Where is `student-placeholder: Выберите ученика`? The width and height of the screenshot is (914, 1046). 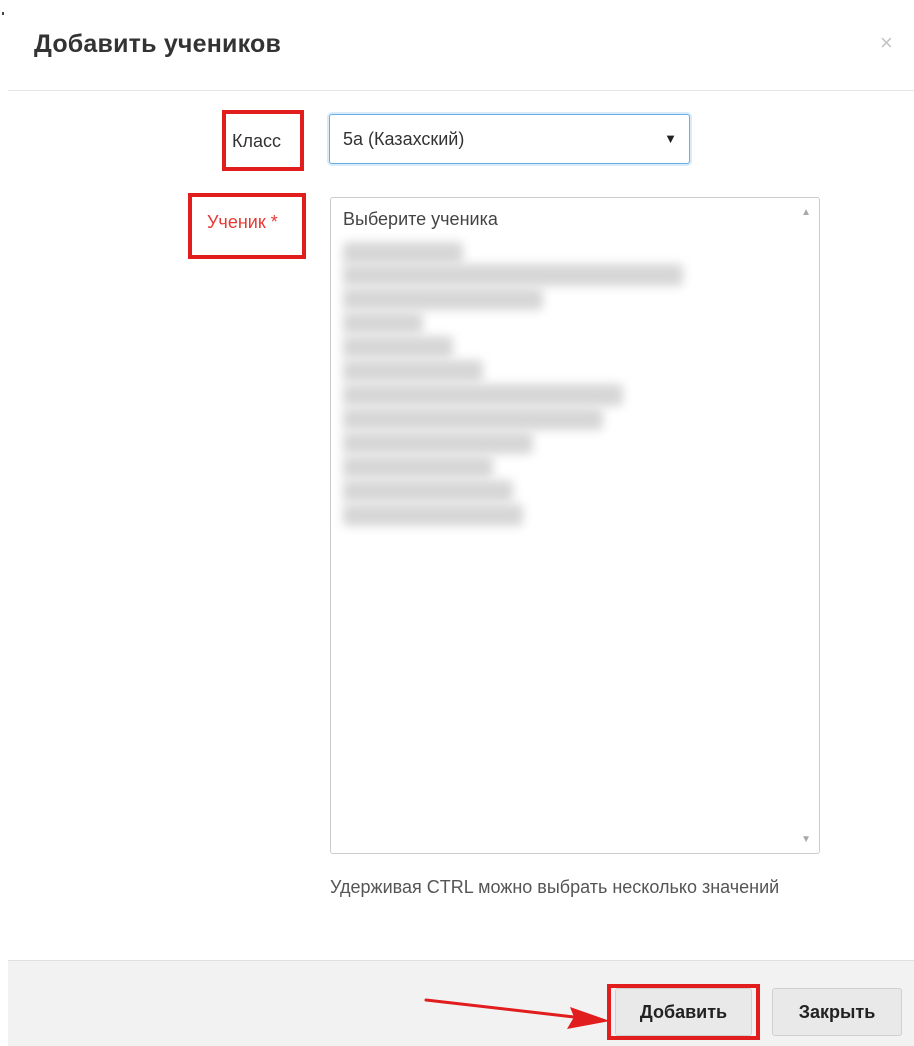
student-placeholder: Выберите ученика is located at coordinates (420, 219).